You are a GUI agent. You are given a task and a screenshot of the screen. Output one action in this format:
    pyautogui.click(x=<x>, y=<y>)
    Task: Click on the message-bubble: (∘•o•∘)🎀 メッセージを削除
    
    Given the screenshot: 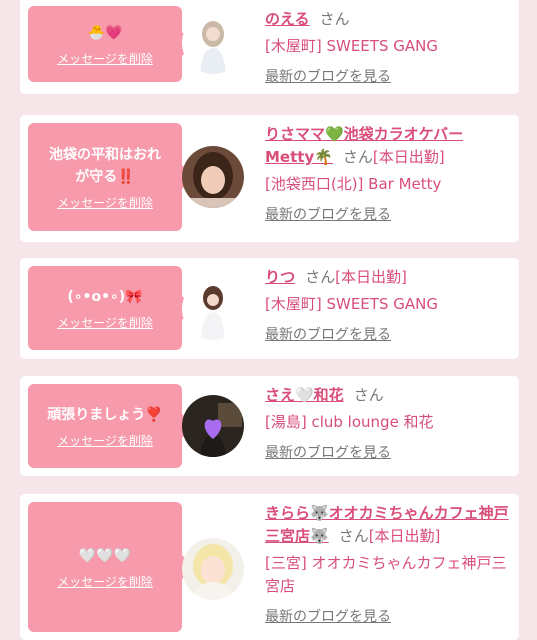 What is the action you would take?
    pyautogui.click(x=111, y=308)
    